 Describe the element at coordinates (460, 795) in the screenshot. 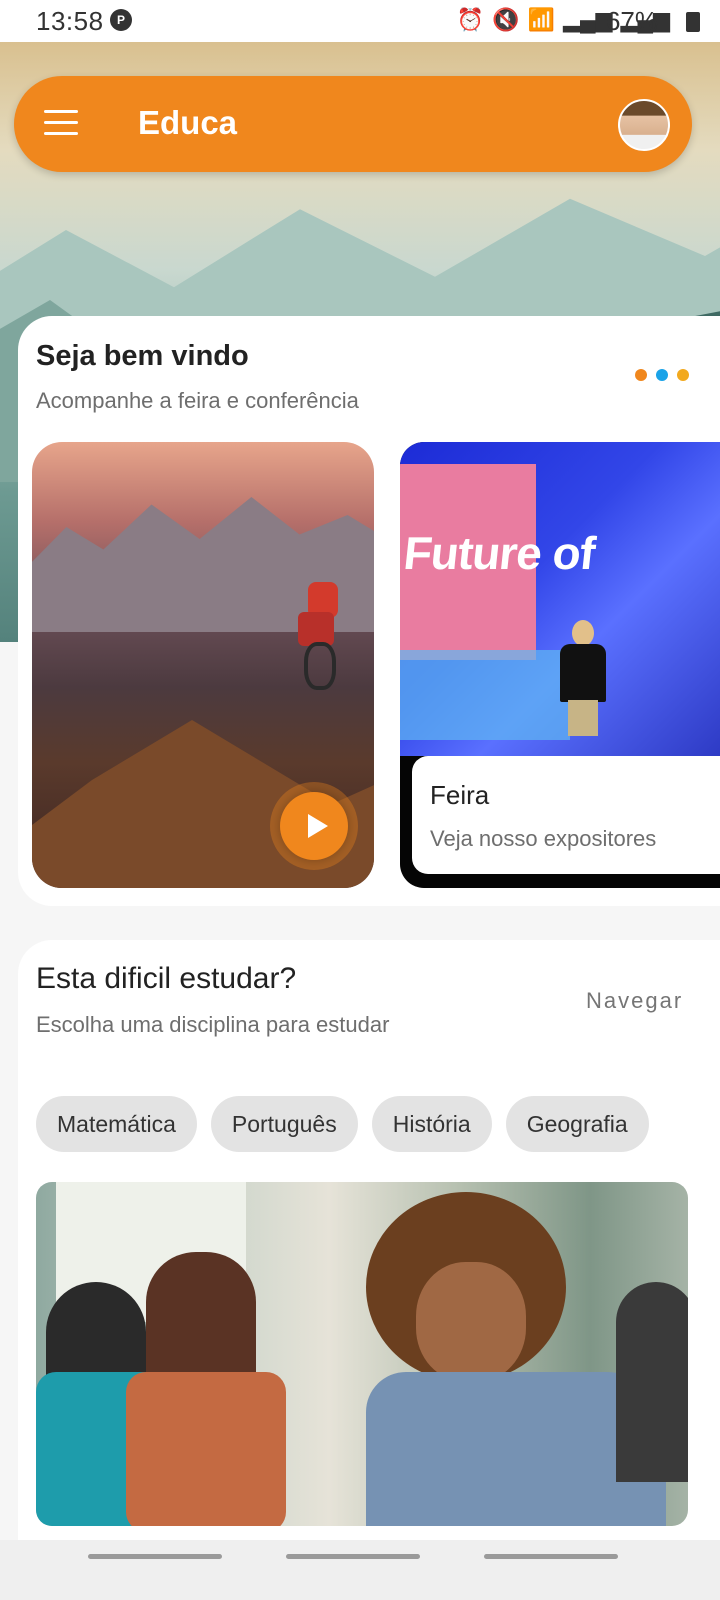

I see `feira-title: Feira` at that location.